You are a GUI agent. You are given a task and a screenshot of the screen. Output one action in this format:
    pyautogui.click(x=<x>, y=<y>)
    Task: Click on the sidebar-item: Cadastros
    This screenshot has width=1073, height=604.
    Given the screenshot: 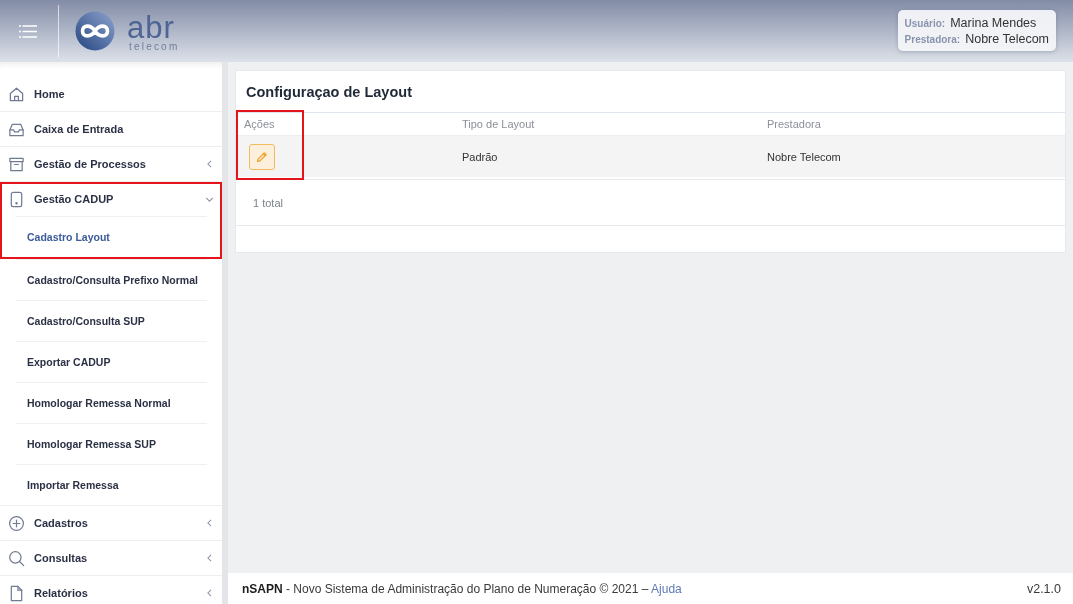 What is the action you would take?
    pyautogui.click(x=111, y=523)
    